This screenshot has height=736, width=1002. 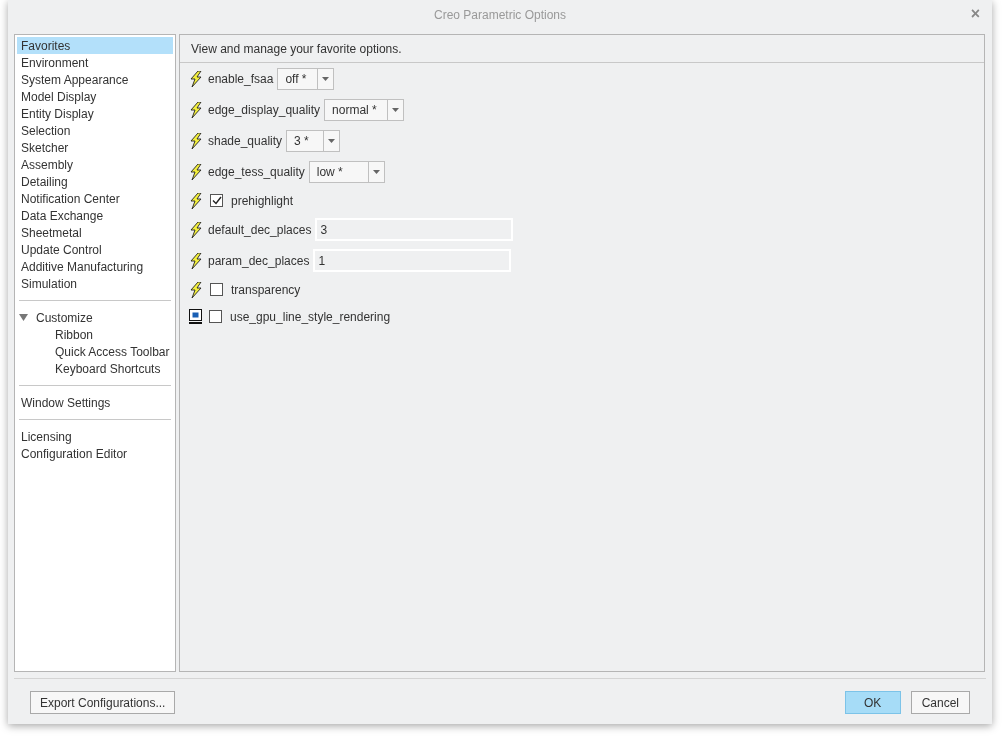 I want to click on category-item: Licensing, so click(x=95, y=436).